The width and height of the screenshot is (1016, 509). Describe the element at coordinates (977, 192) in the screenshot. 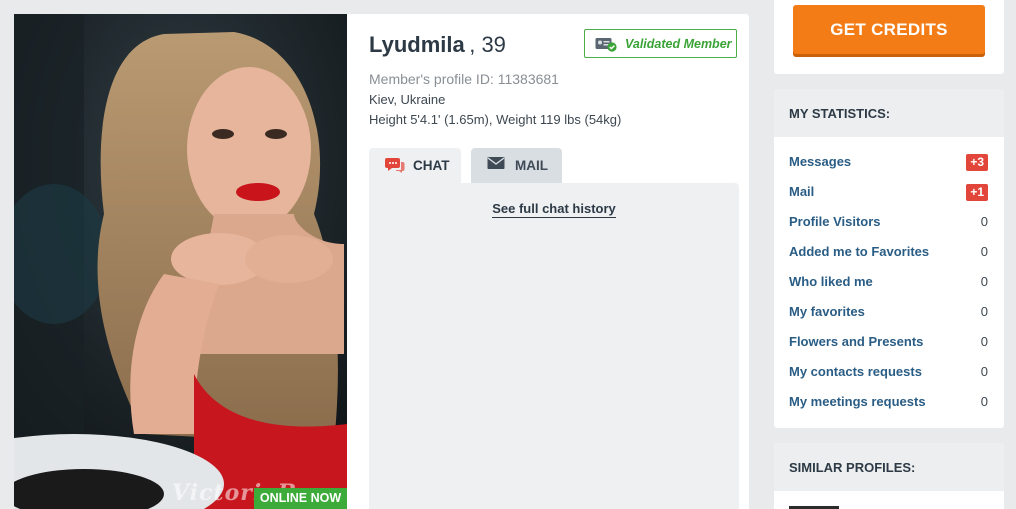

I see `stat-count-badge: +1` at that location.